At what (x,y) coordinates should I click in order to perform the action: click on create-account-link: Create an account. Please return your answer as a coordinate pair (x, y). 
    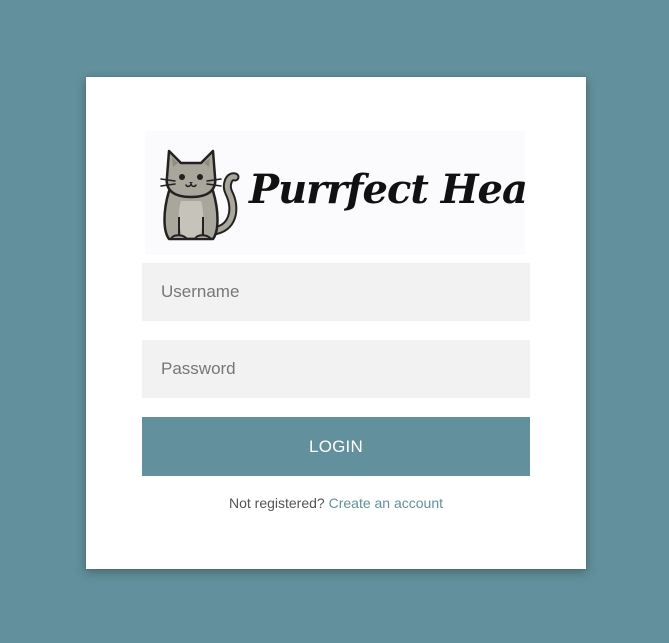
    Looking at the image, I should click on (386, 503).